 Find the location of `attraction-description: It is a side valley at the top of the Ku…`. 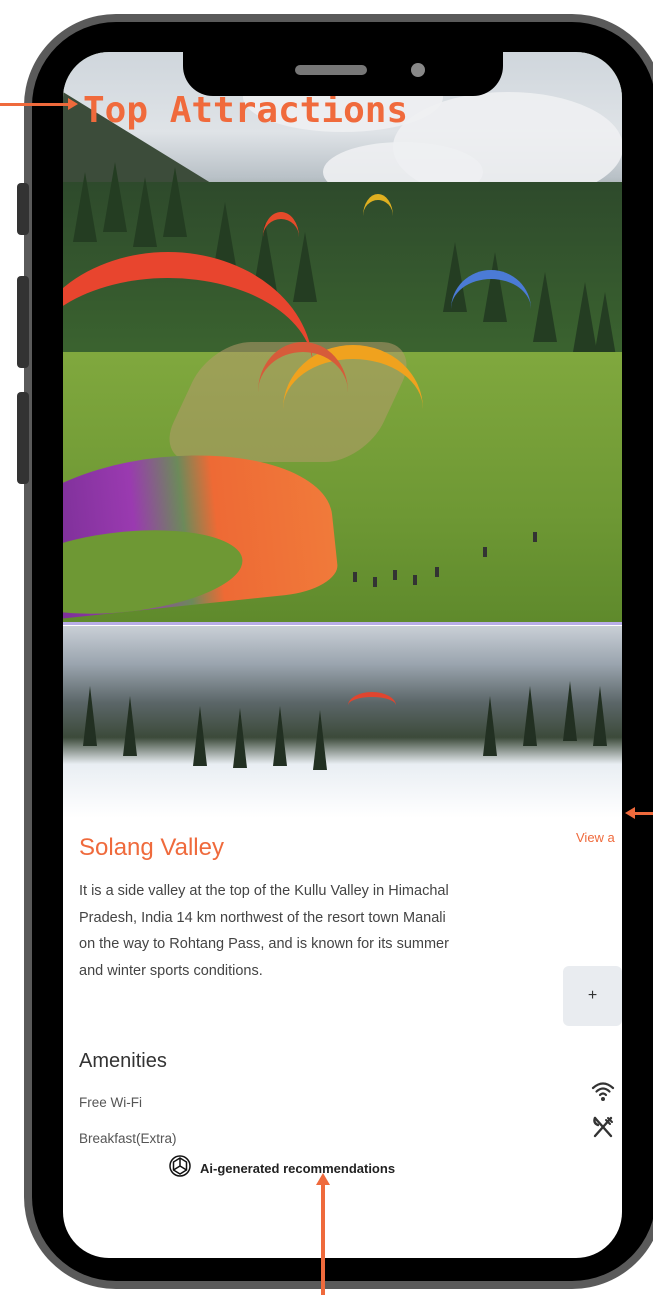

attraction-description: It is a side valley at the top of the Ku… is located at coordinates (264, 931).